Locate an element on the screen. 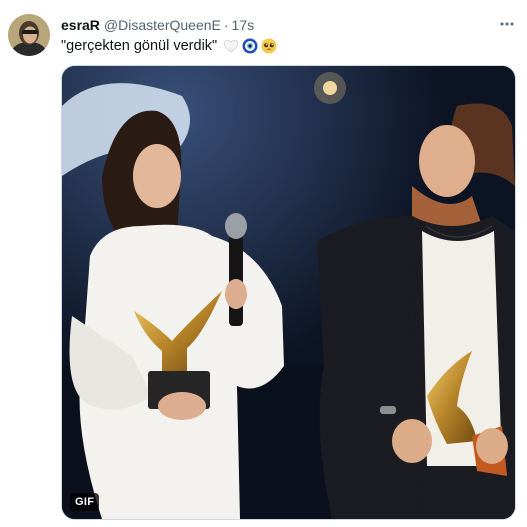 The image size is (527, 527). author-handle: @DisasterQueenE is located at coordinates (162, 25).